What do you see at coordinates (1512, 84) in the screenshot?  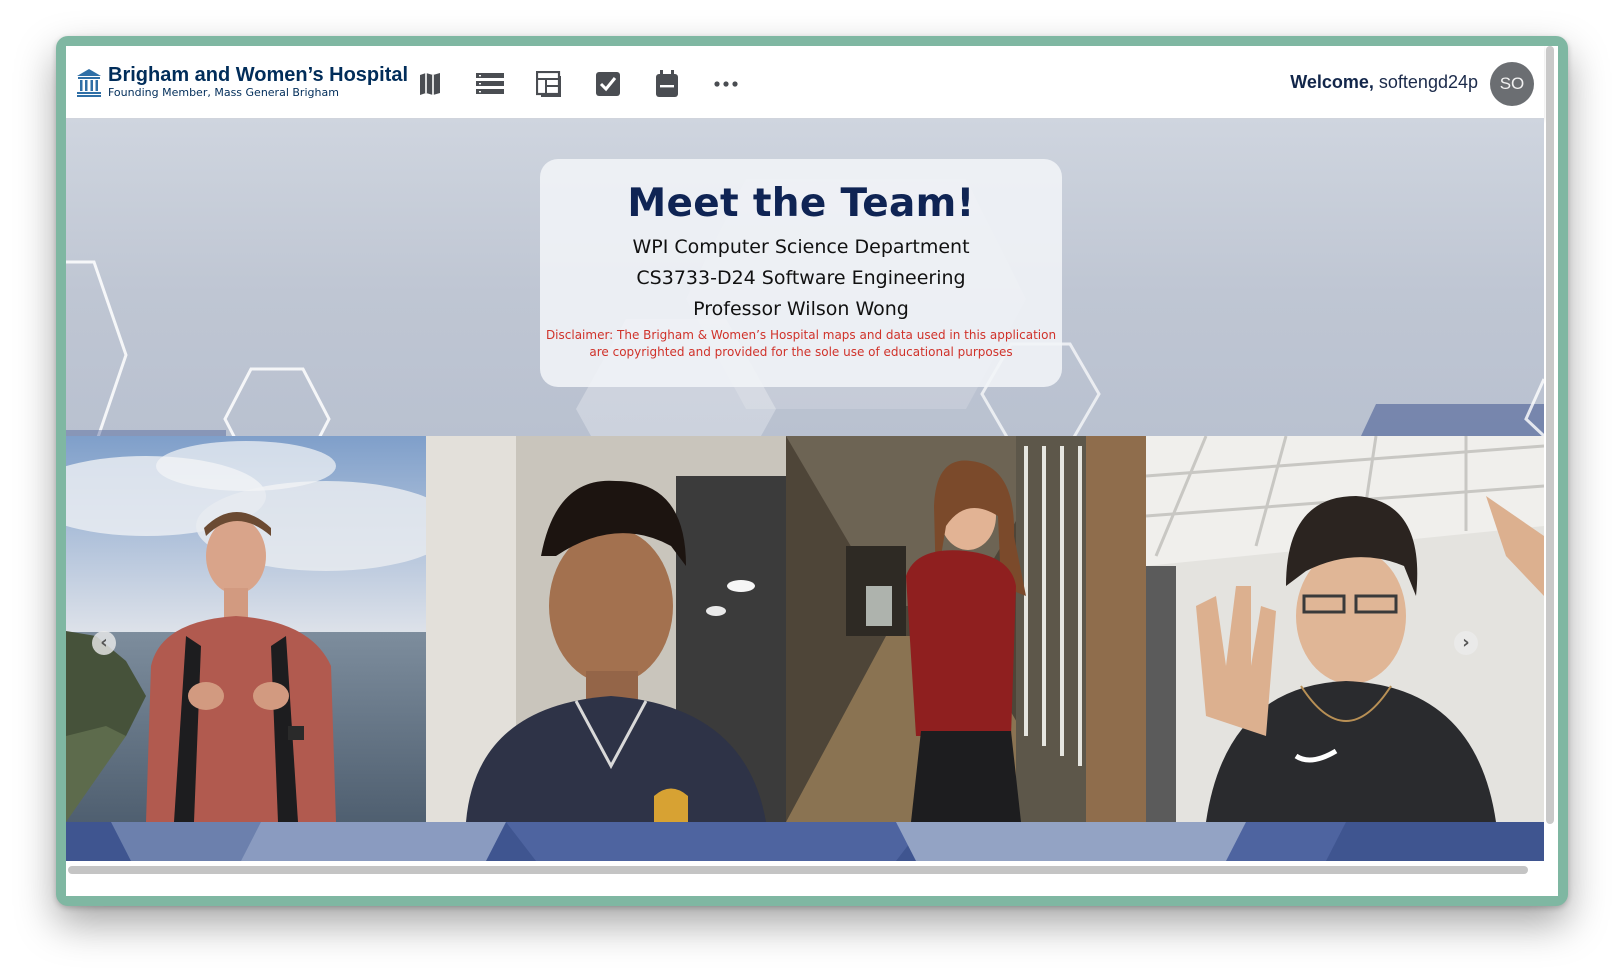 I see `user-avatar: SO` at bounding box center [1512, 84].